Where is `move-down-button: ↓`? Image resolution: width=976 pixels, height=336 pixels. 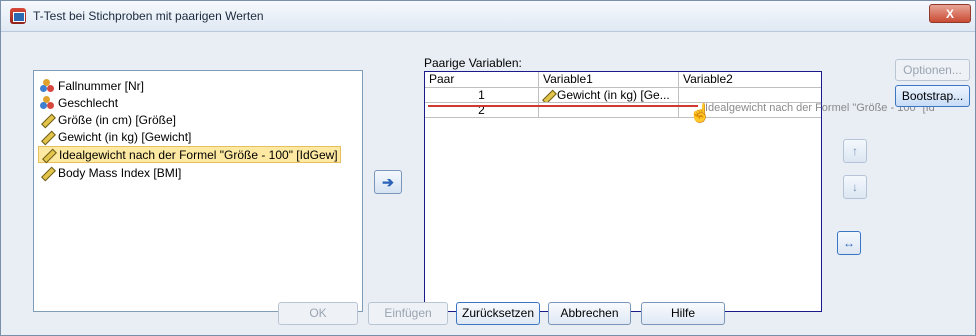 move-down-button: ↓ is located at coordinates (855, 187).